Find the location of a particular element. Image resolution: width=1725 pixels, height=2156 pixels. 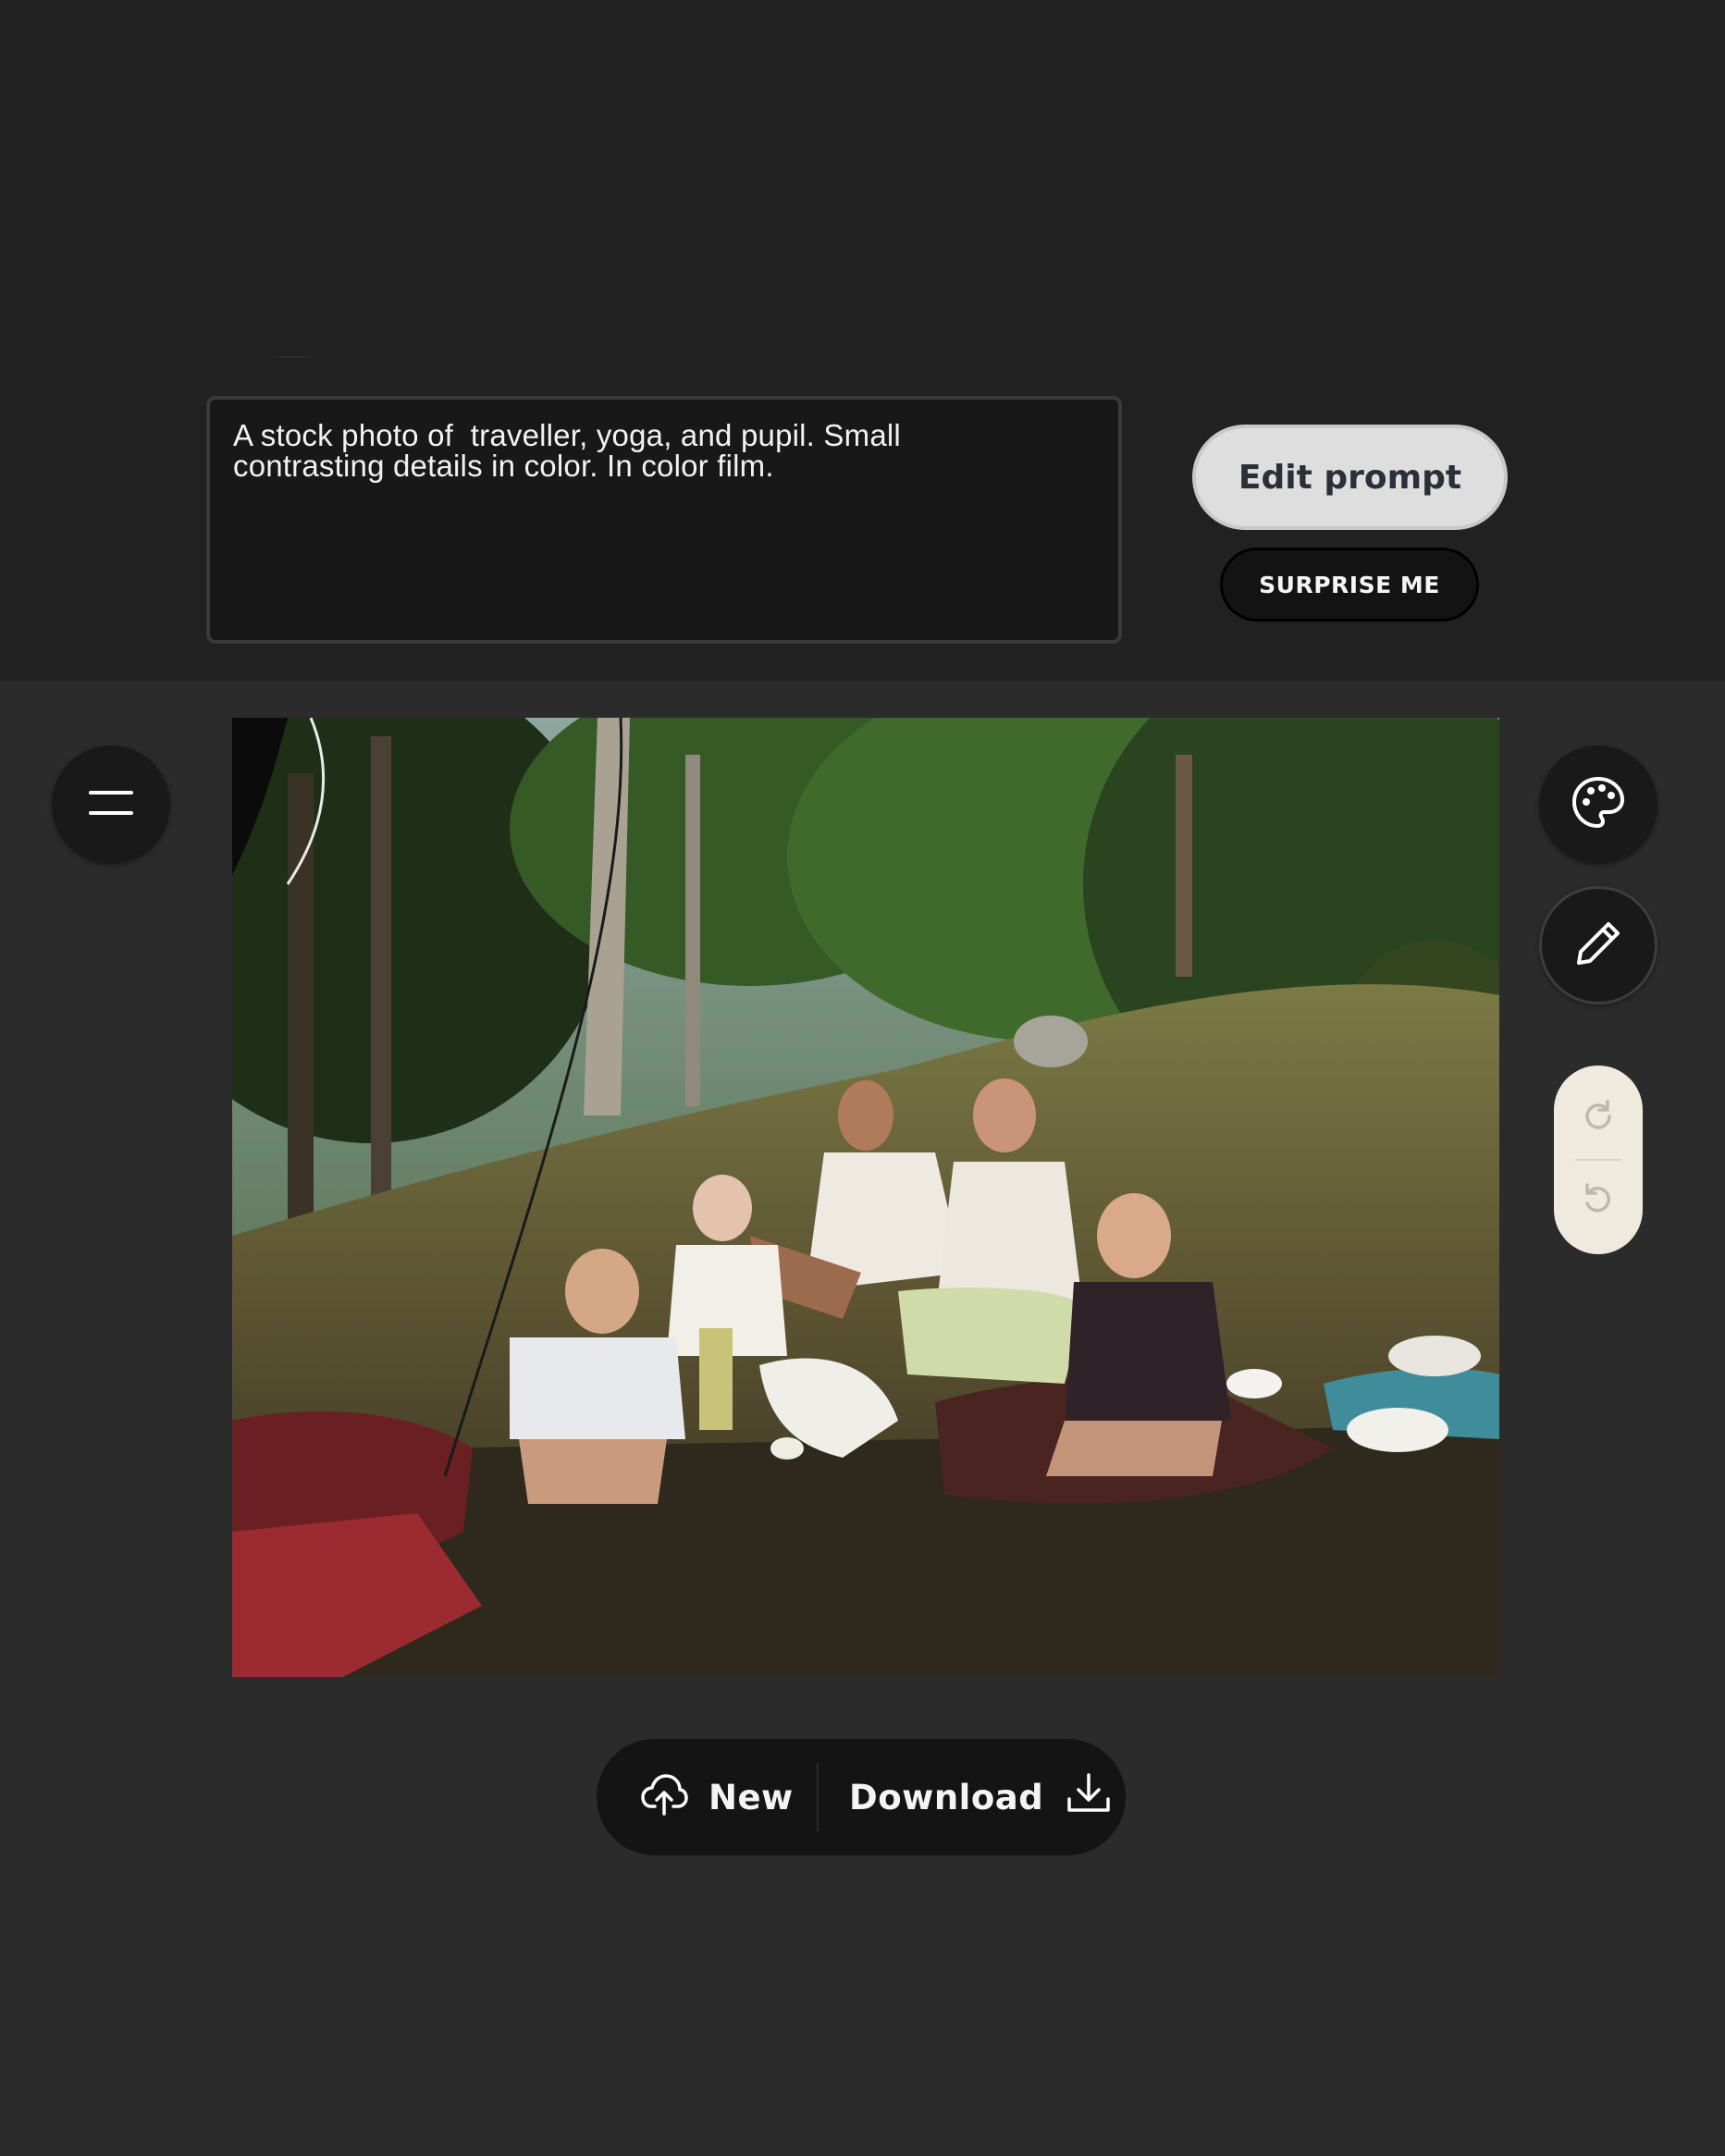

history-controls is located at coordinates (1598, 1160).